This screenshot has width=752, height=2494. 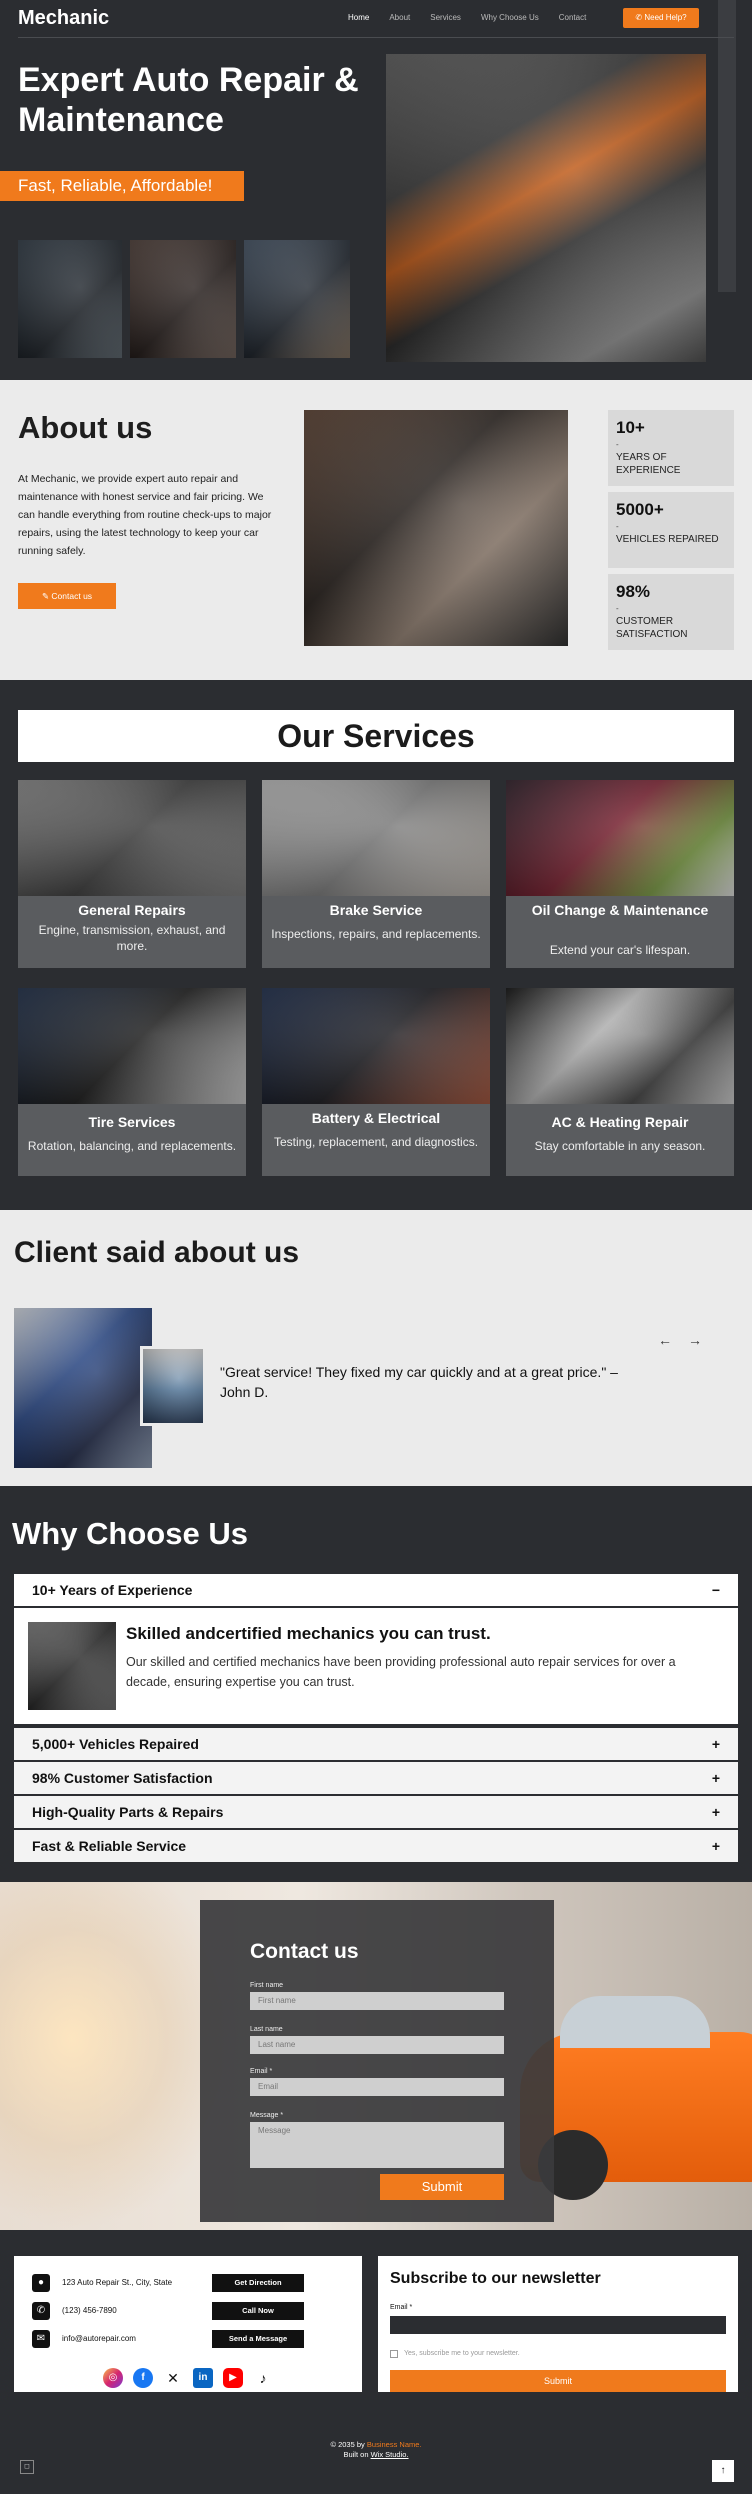 I want to click on stat-number: 98%, so click(x=633, y=591).